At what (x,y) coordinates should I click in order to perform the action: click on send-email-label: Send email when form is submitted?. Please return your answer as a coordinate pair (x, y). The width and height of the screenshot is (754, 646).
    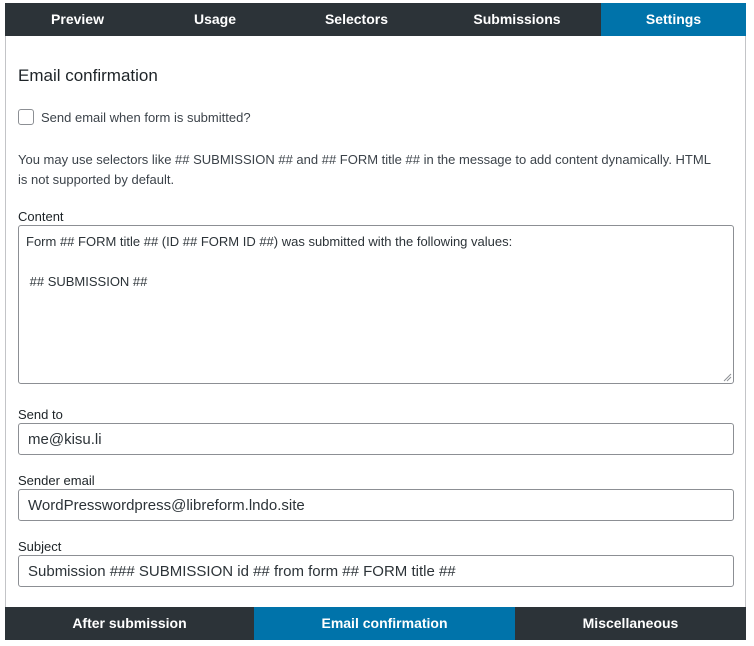
    Looking at the image, I should click on (146, 117).